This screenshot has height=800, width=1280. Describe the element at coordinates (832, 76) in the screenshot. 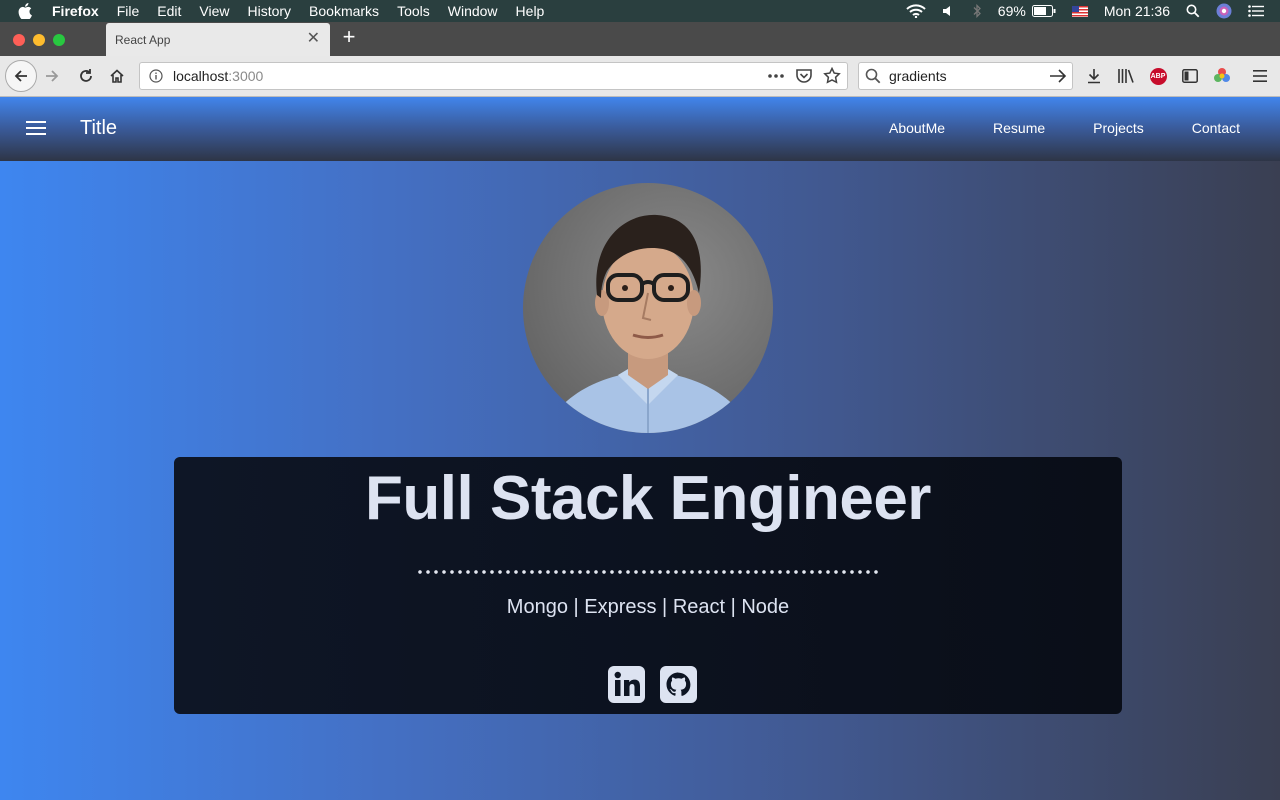

I see `bookmark-star-icon` at that location.